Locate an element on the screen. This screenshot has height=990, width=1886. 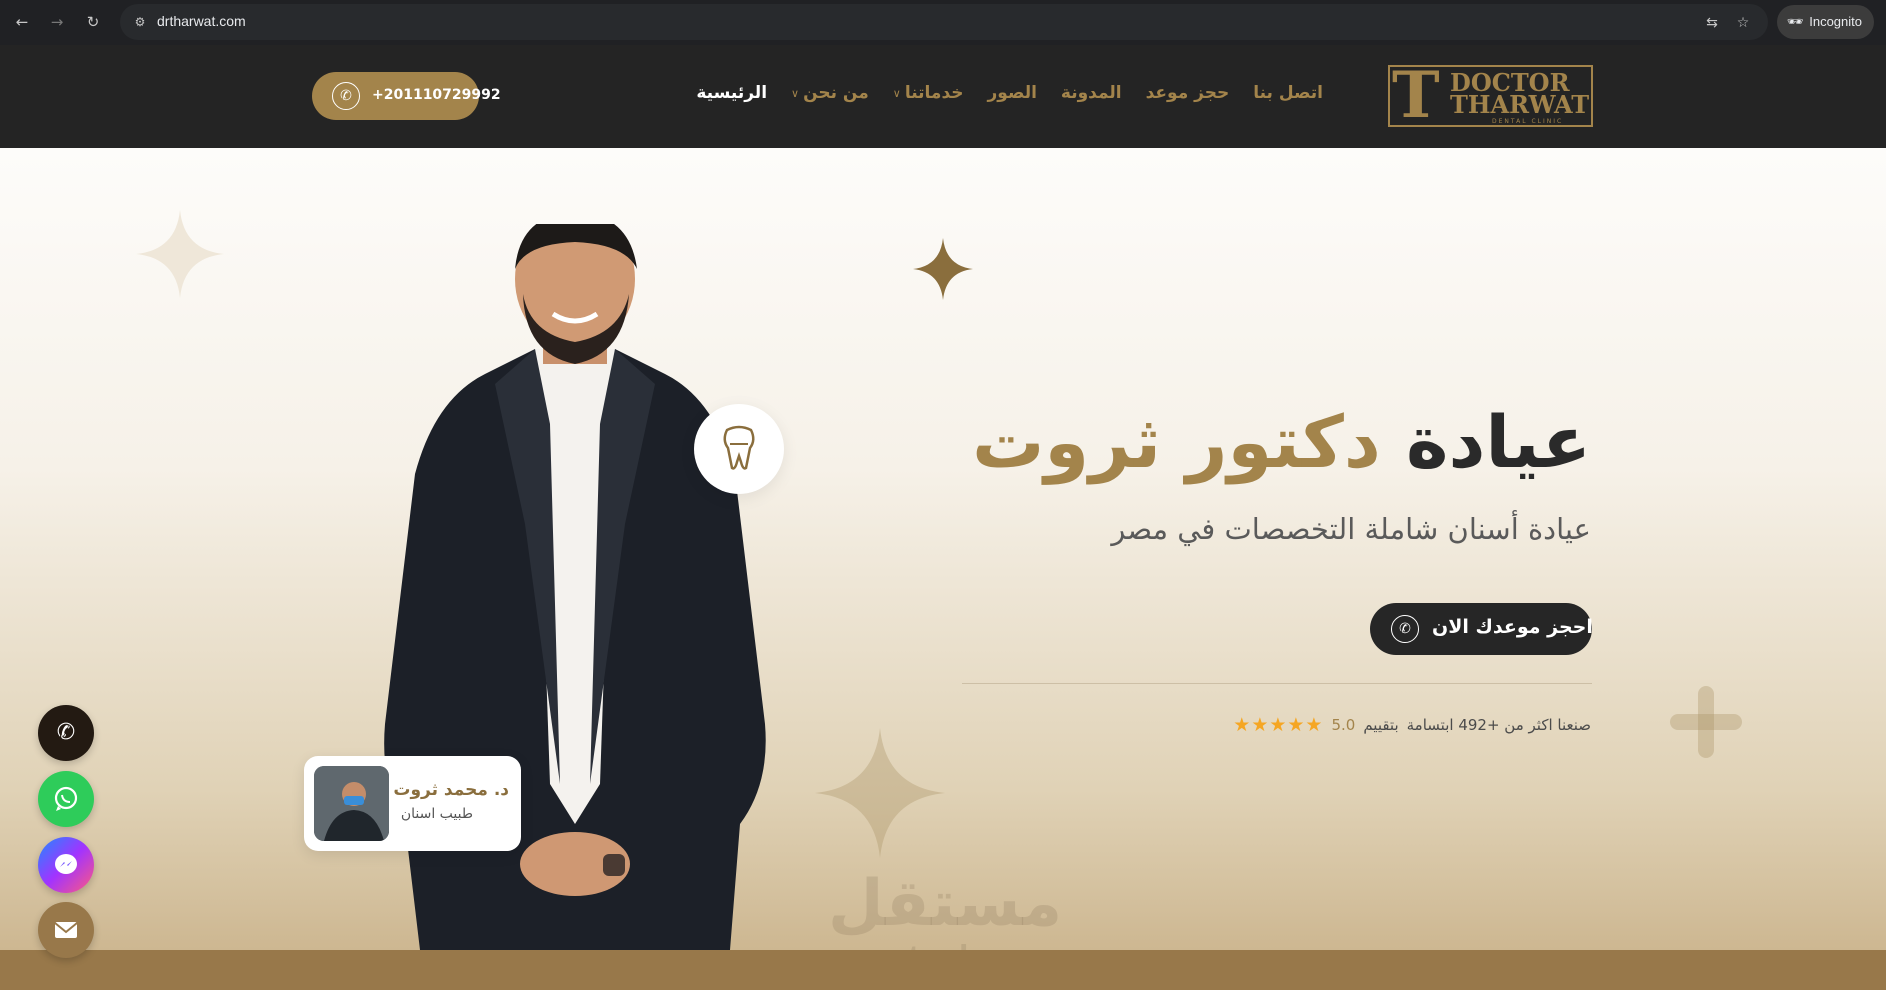
logo-letter: T is located at coordinates (1416, 95).